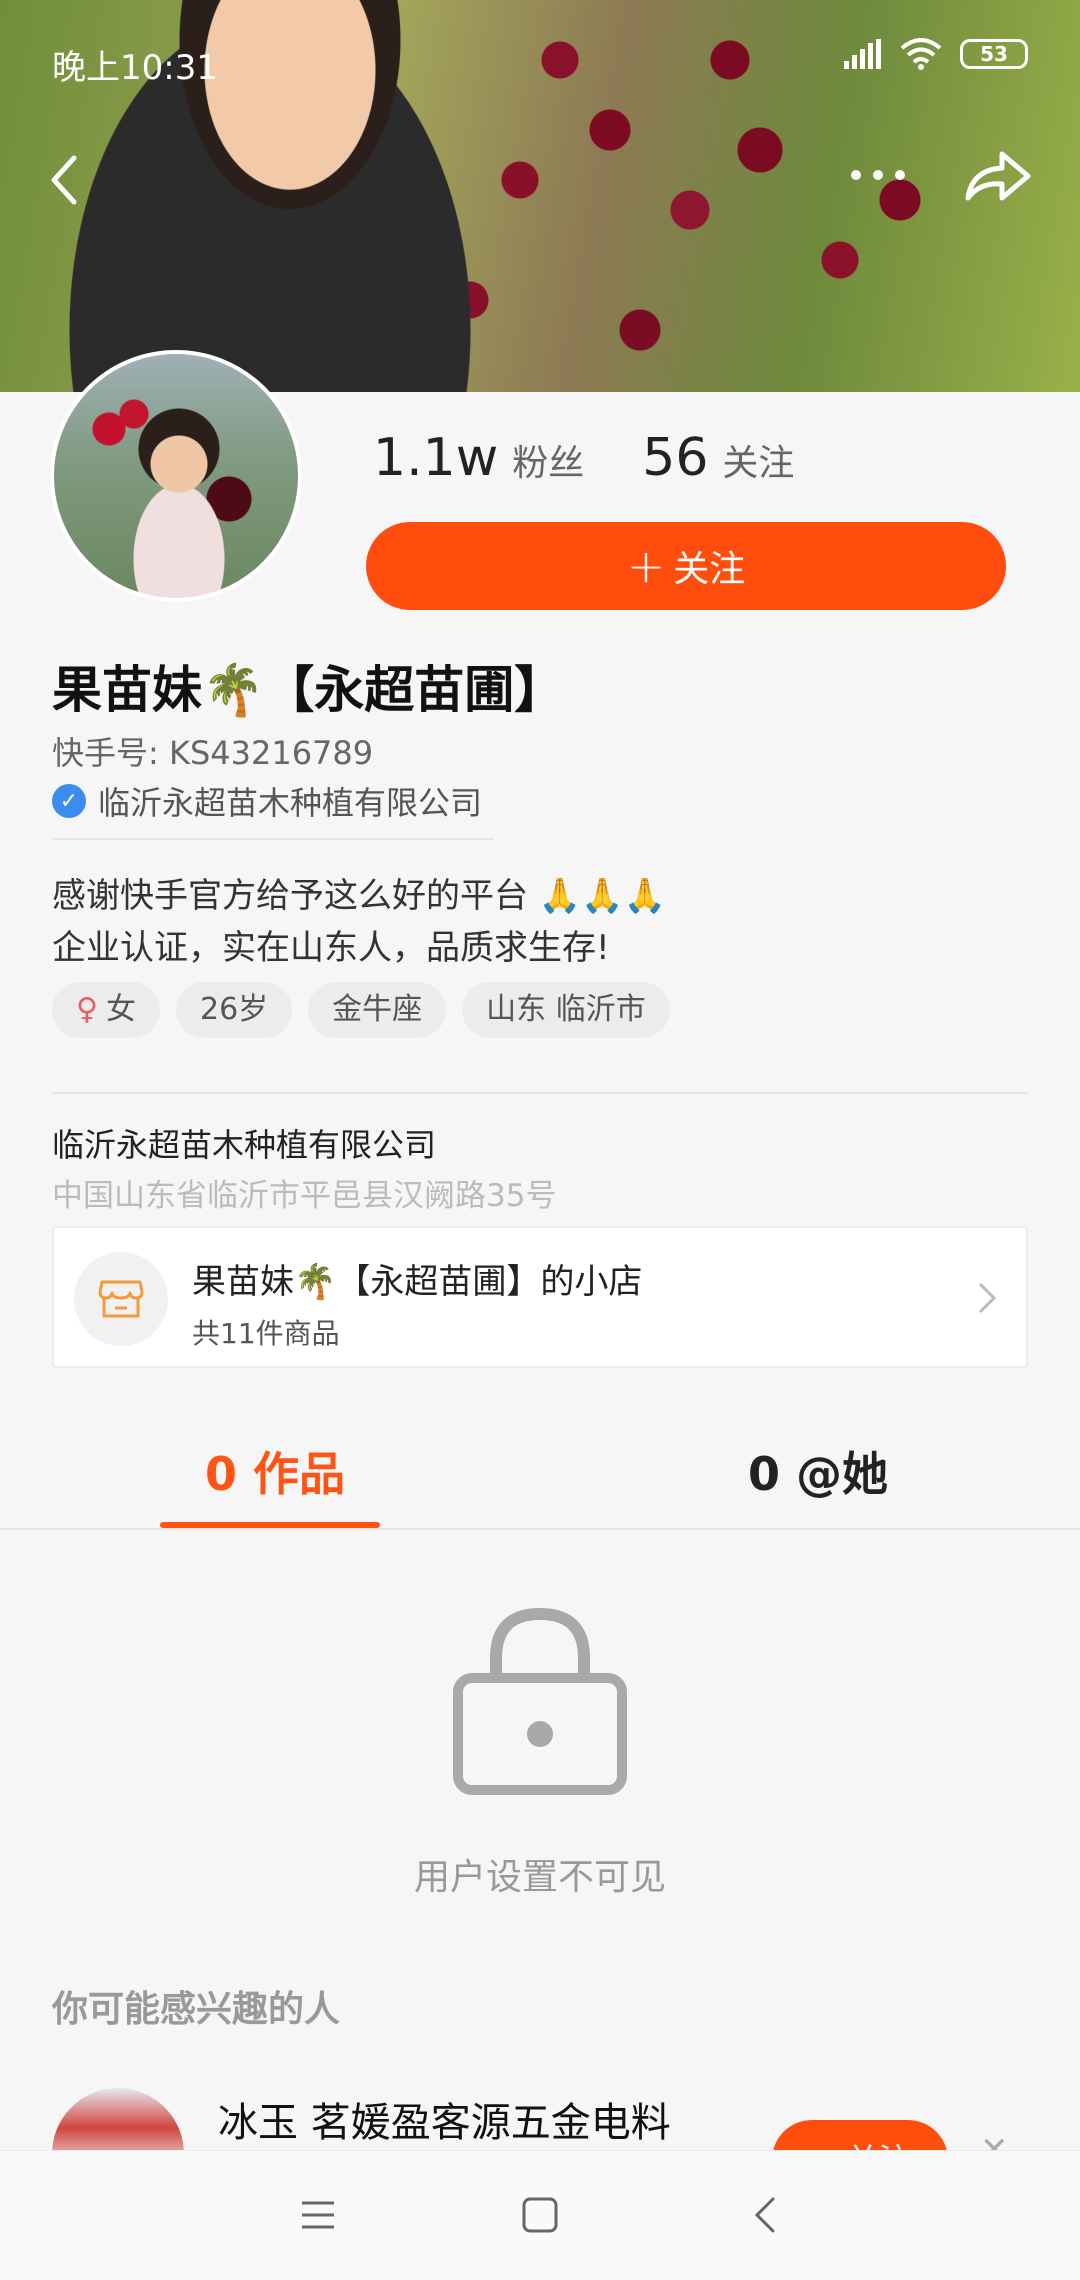 This screenshot has height=2280, width=1080. I want to click on follow-button-label: 关注, so click(709, 569).